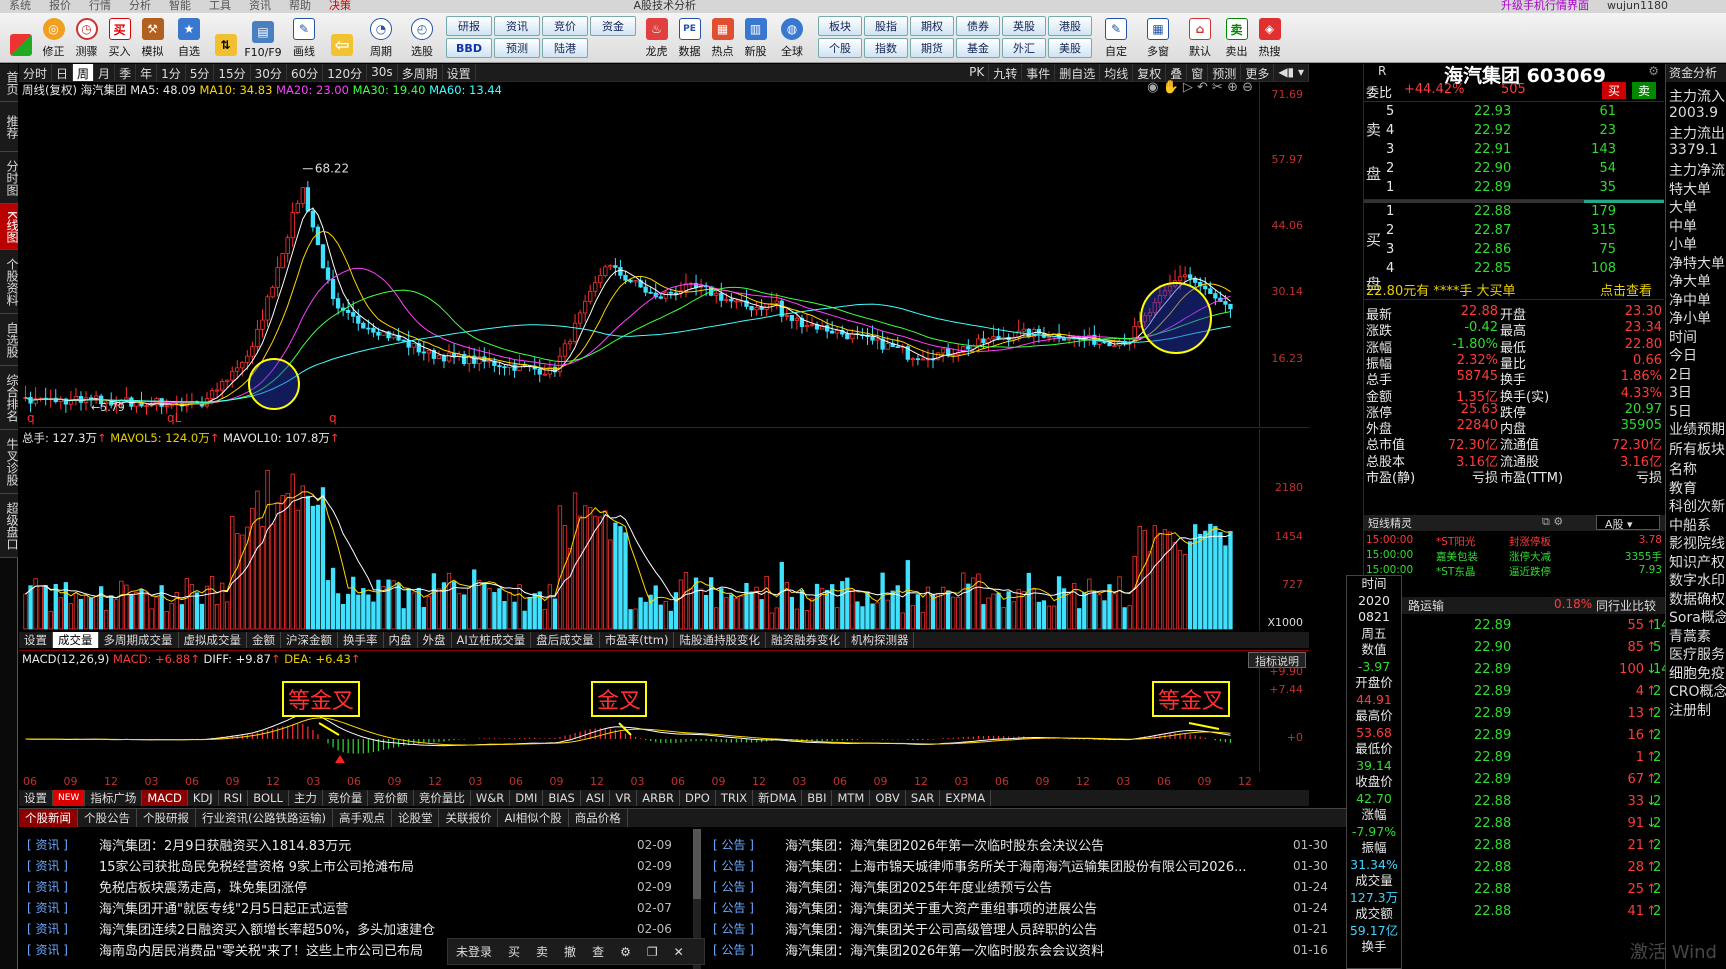 Image resolution: width=1726 pixels, height=969 pixels. What do you see at coordinates (1514, 113) in the screenshot?
I see `ask-row: 5 22.93 61` at bounding box center [1514, 113].